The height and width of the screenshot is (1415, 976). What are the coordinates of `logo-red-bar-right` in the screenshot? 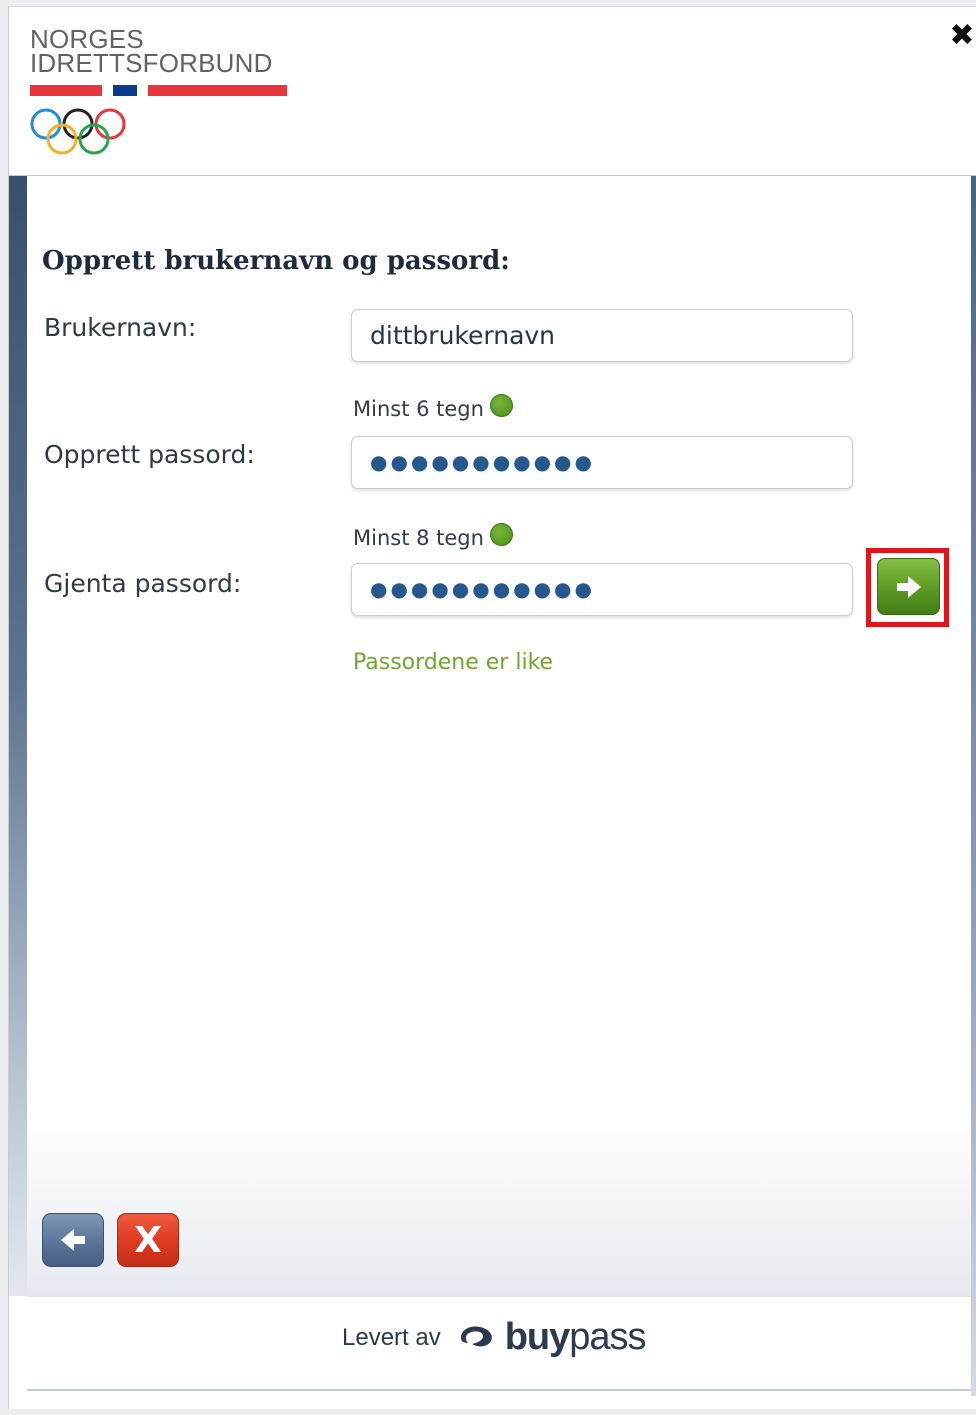 It's located at (217, 90).